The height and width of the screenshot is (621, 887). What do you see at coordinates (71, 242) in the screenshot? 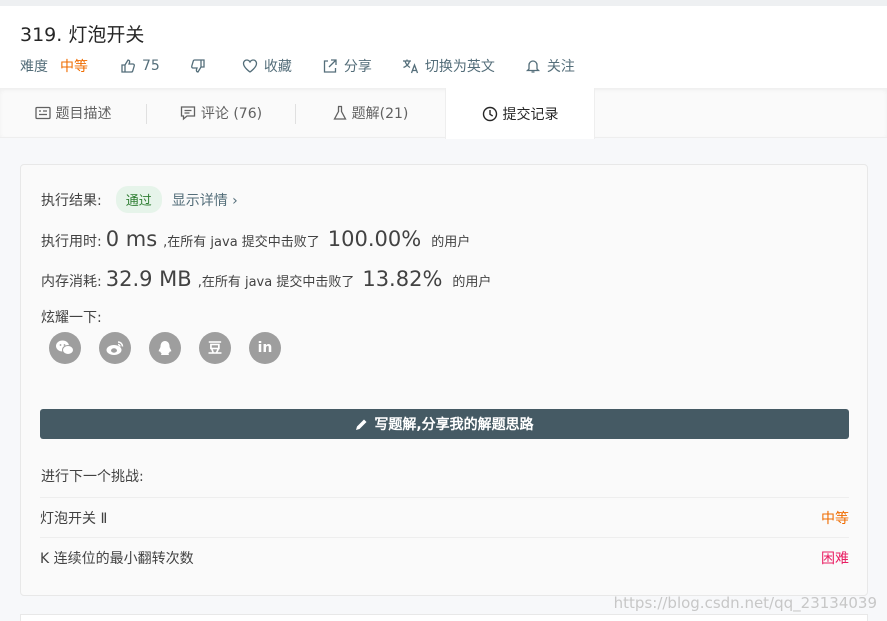
I see `runtime-label: 执行用时:` at bounding box center [71, 242].